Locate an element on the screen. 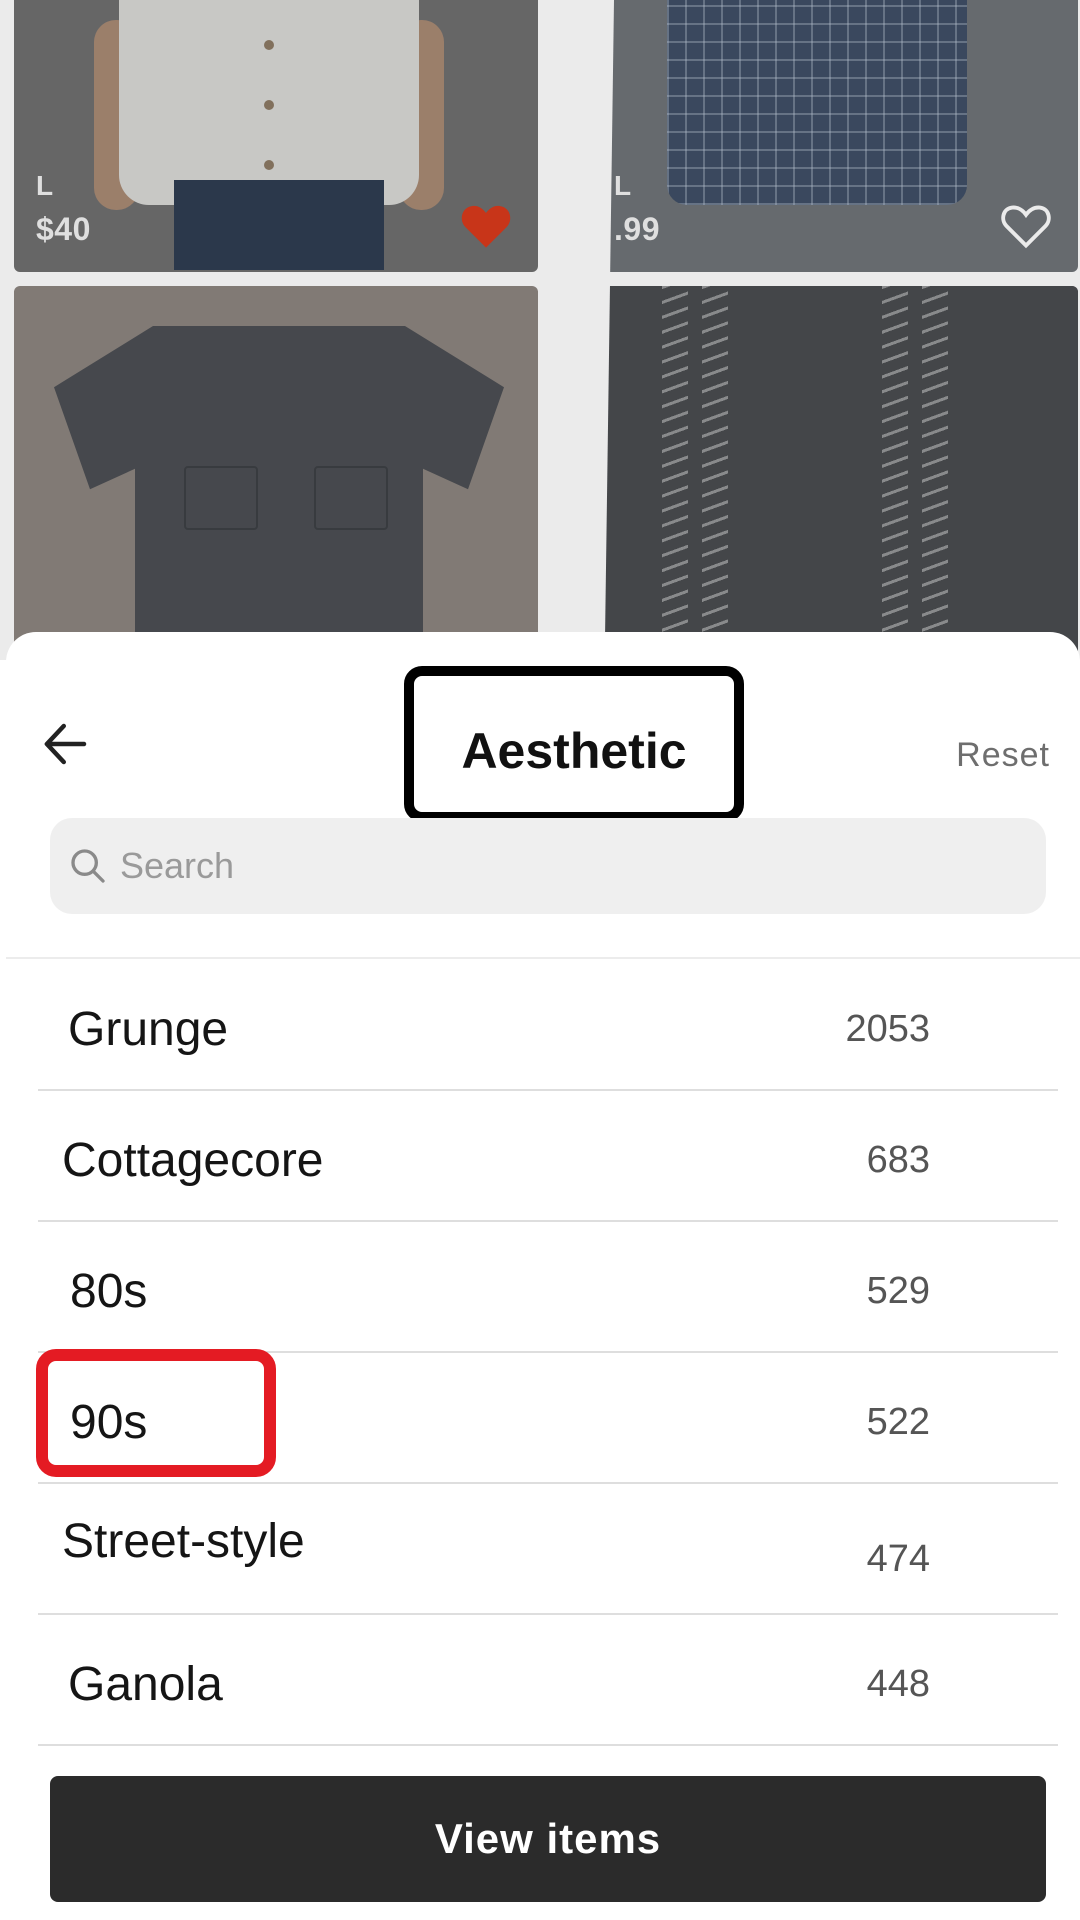  list-item: Street-style 474 is located at coordinates (548, 1549).